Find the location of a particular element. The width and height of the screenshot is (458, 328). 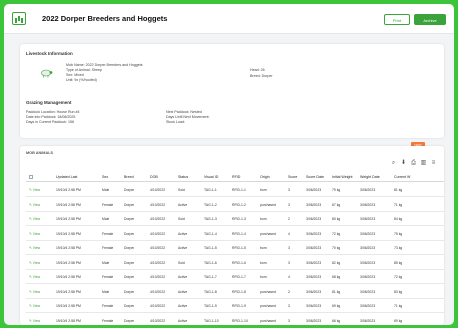

farm-logo-icon is located at coordinates (19, 18).